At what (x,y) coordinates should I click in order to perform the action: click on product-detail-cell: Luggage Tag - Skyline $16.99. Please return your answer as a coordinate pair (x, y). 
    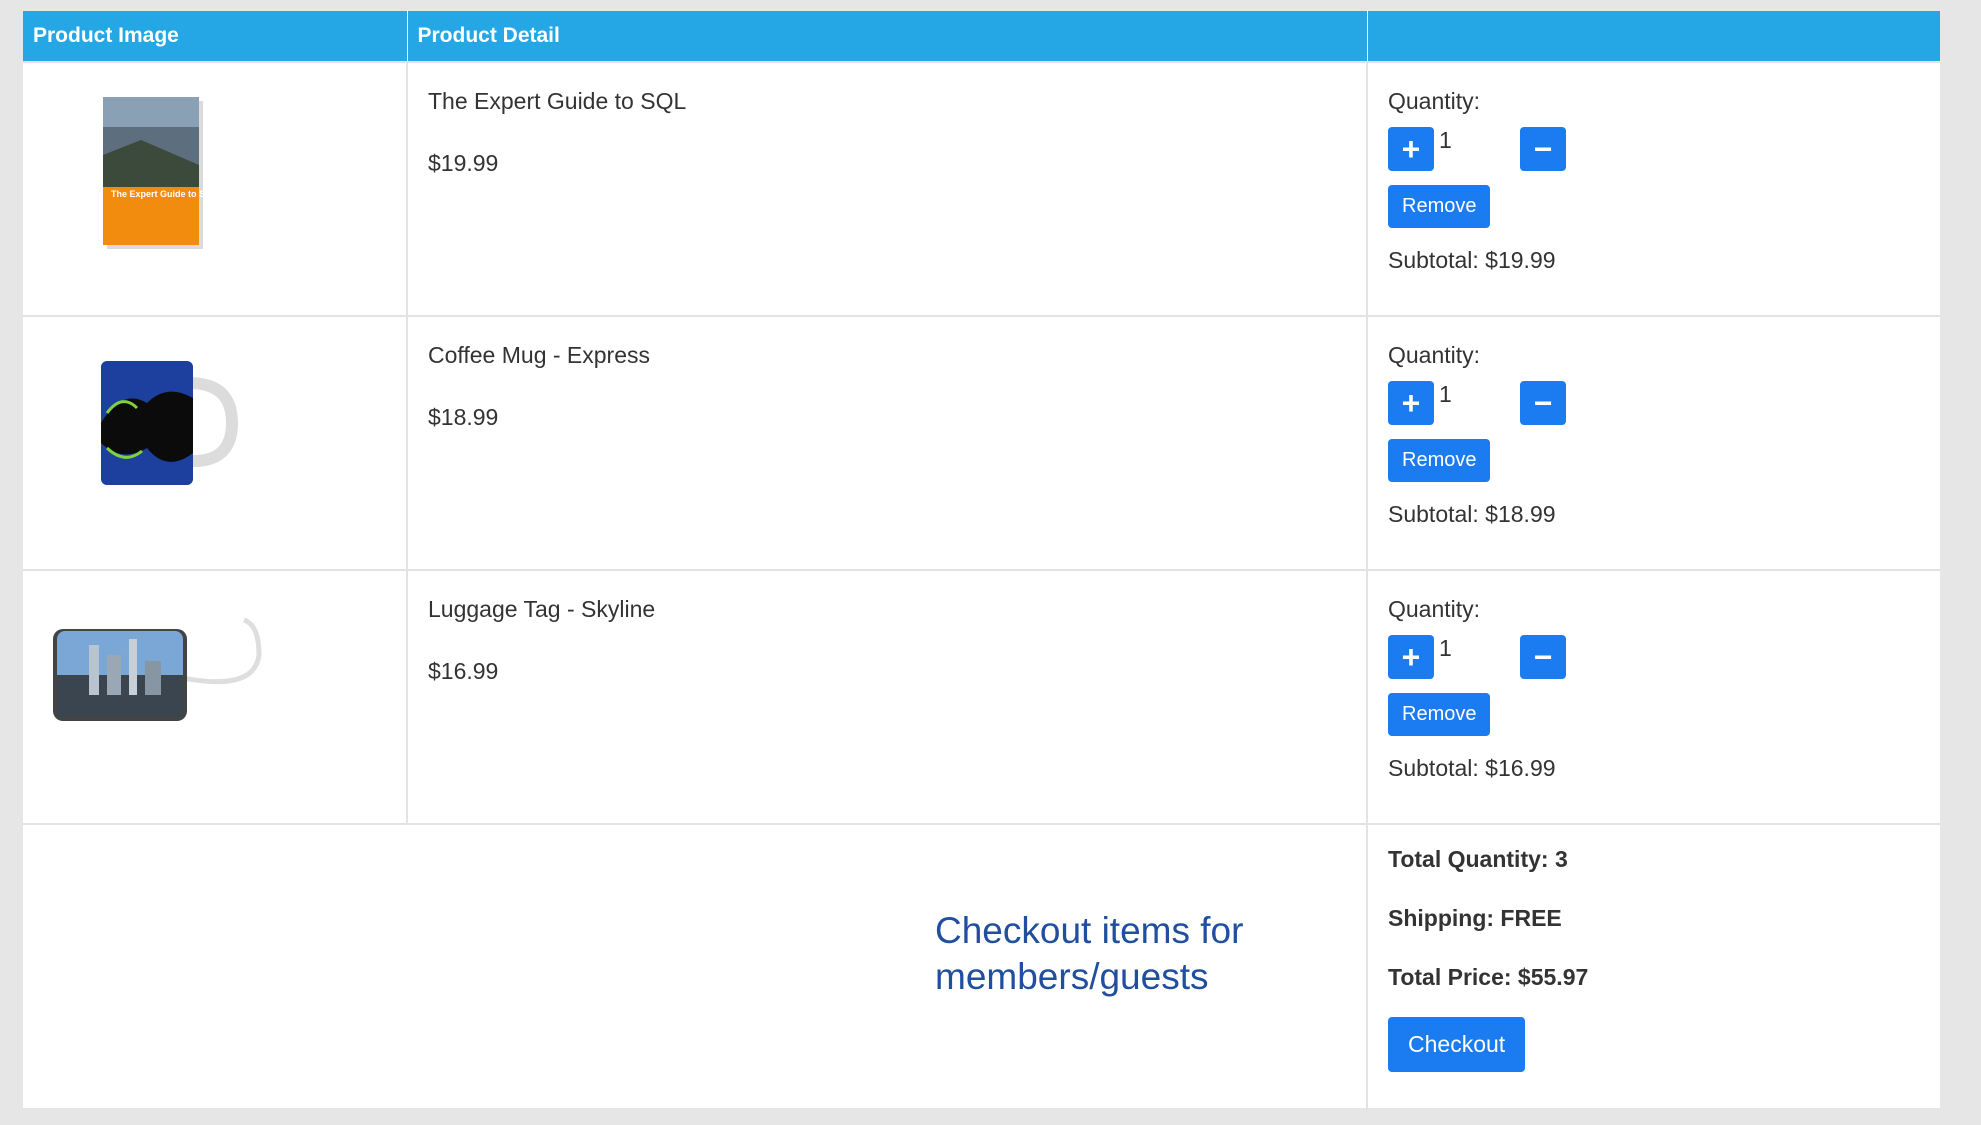
    Looking at the image, I should click on (887, 696).